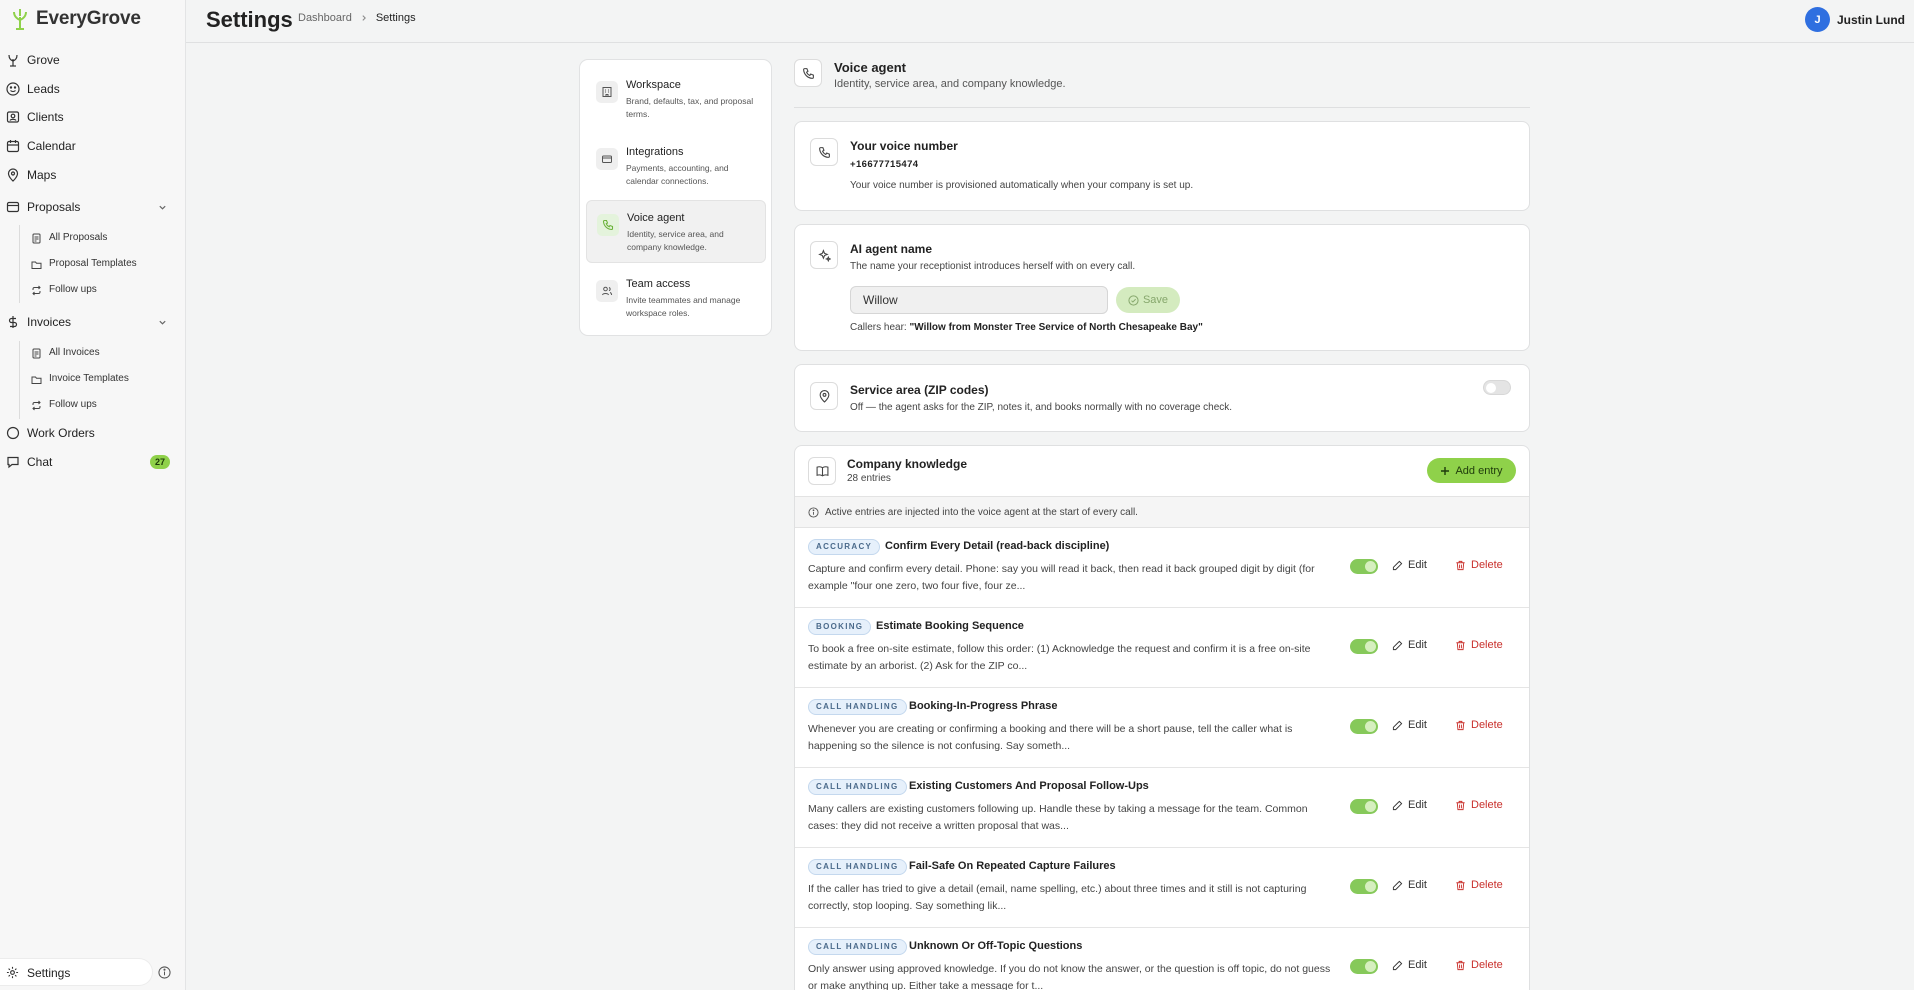  I want to click on category-tag: BOOKING, so click(840, 627).